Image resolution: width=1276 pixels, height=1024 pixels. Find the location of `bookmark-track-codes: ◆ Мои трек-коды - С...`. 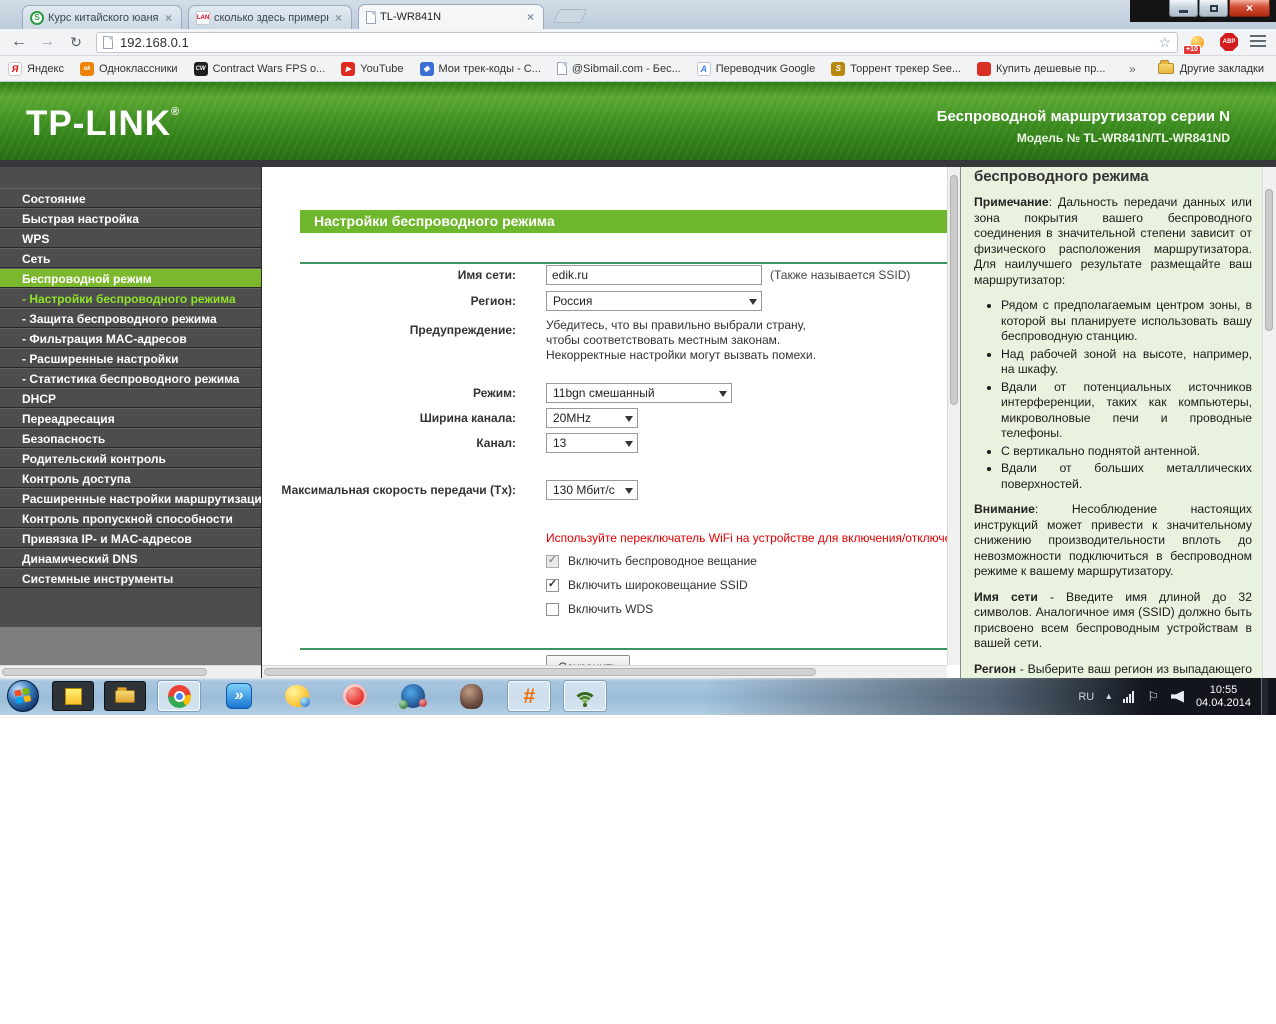

bookmark-track-codes: ◆ Мои трек-коды - С... is located at coordinates (480, 68).